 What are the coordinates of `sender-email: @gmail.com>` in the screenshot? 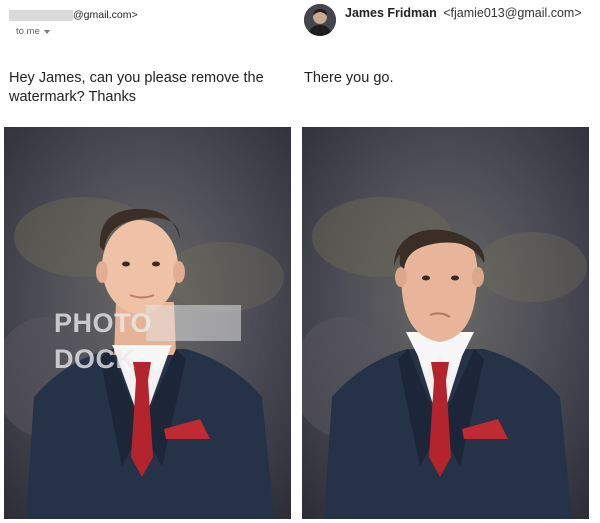 It's located at (105, 15).